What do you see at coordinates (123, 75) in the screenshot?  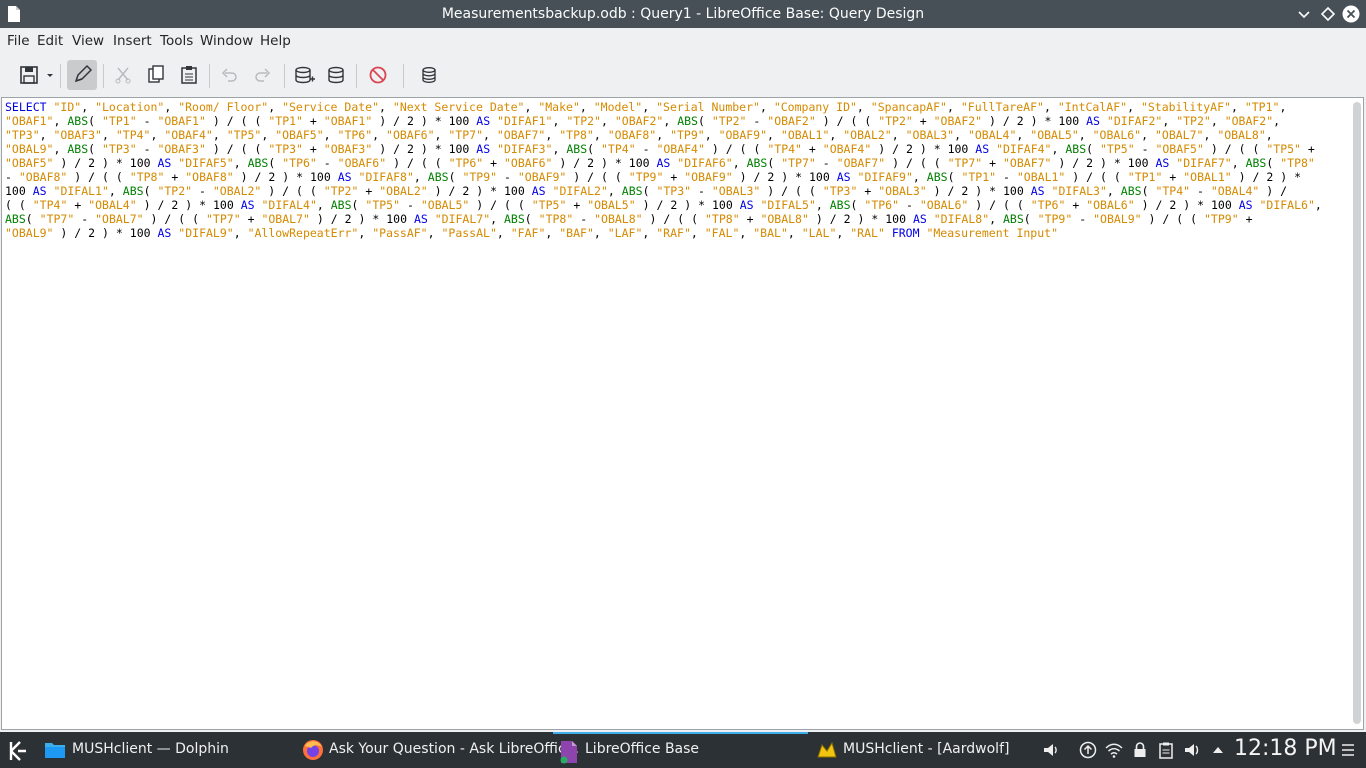 I see `cut-icon` at bounding box center [123, 75].